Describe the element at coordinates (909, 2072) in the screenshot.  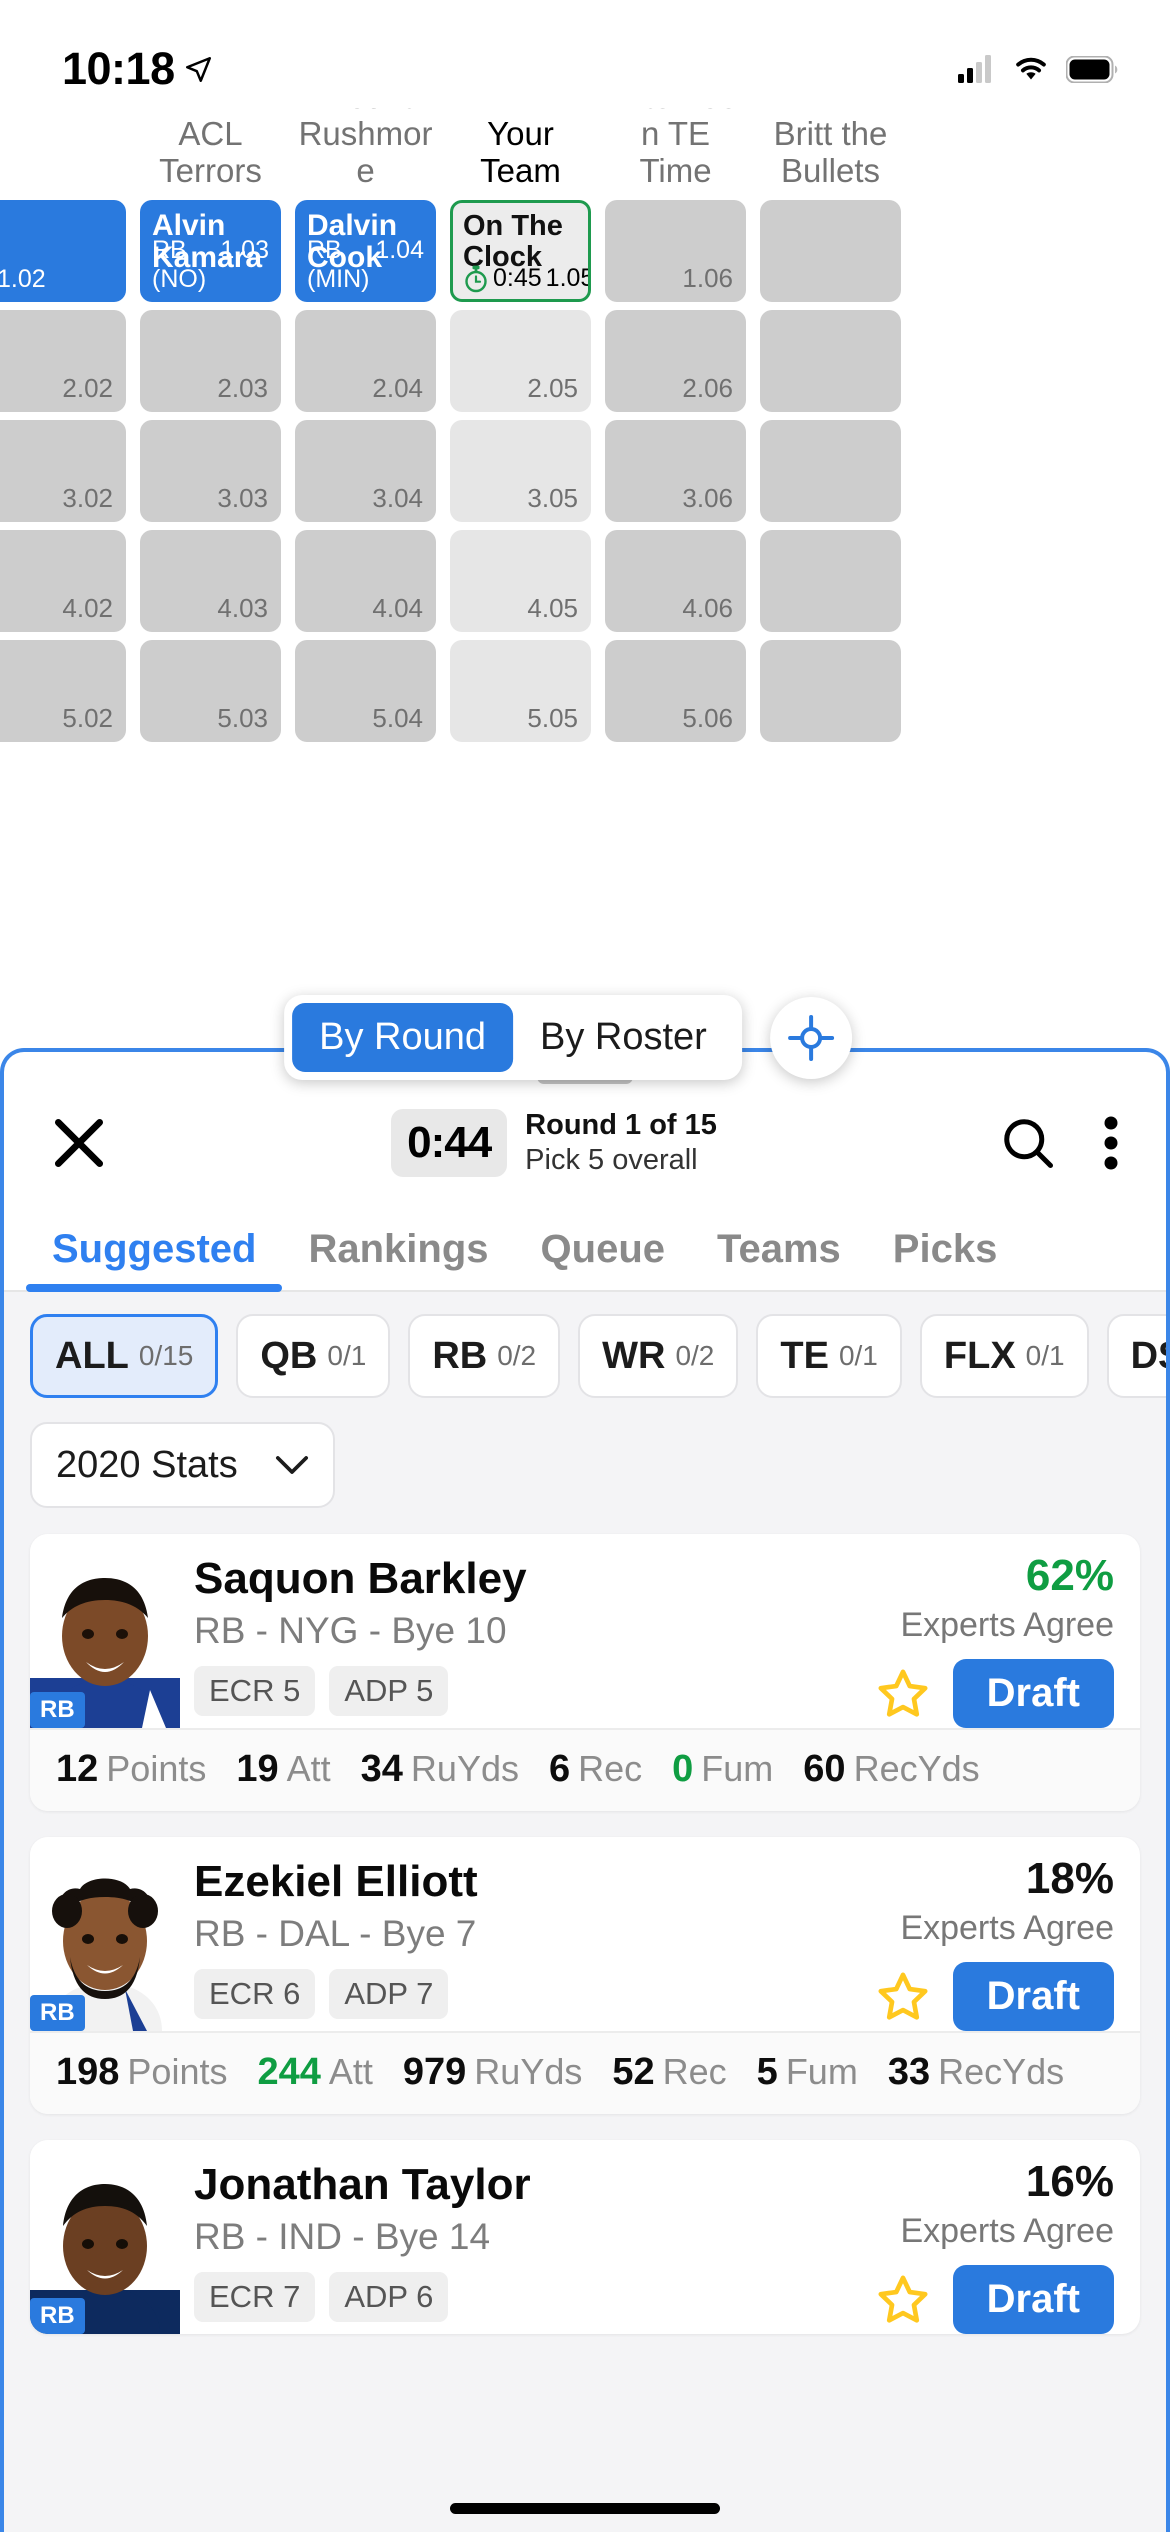
I see `stat-value: 33` at that location.